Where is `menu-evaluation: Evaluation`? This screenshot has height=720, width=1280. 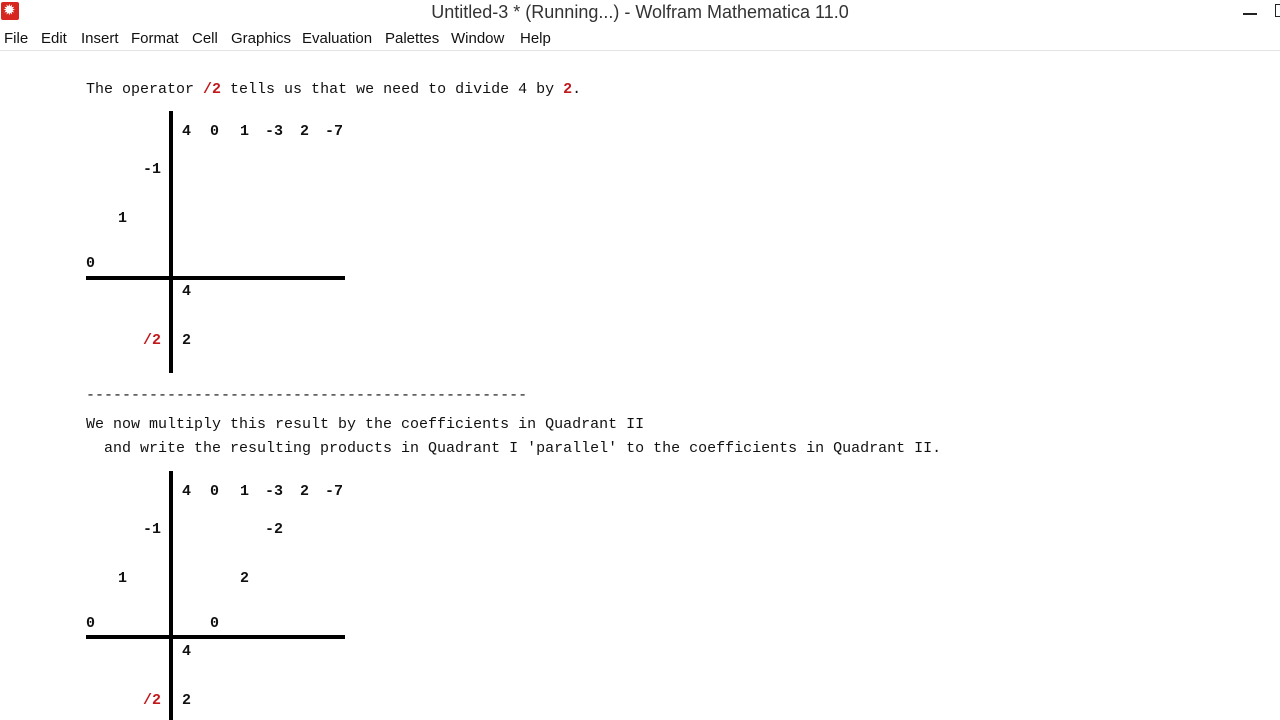 menu-evaluation: Evaluation is located at coordinates (337, 38).